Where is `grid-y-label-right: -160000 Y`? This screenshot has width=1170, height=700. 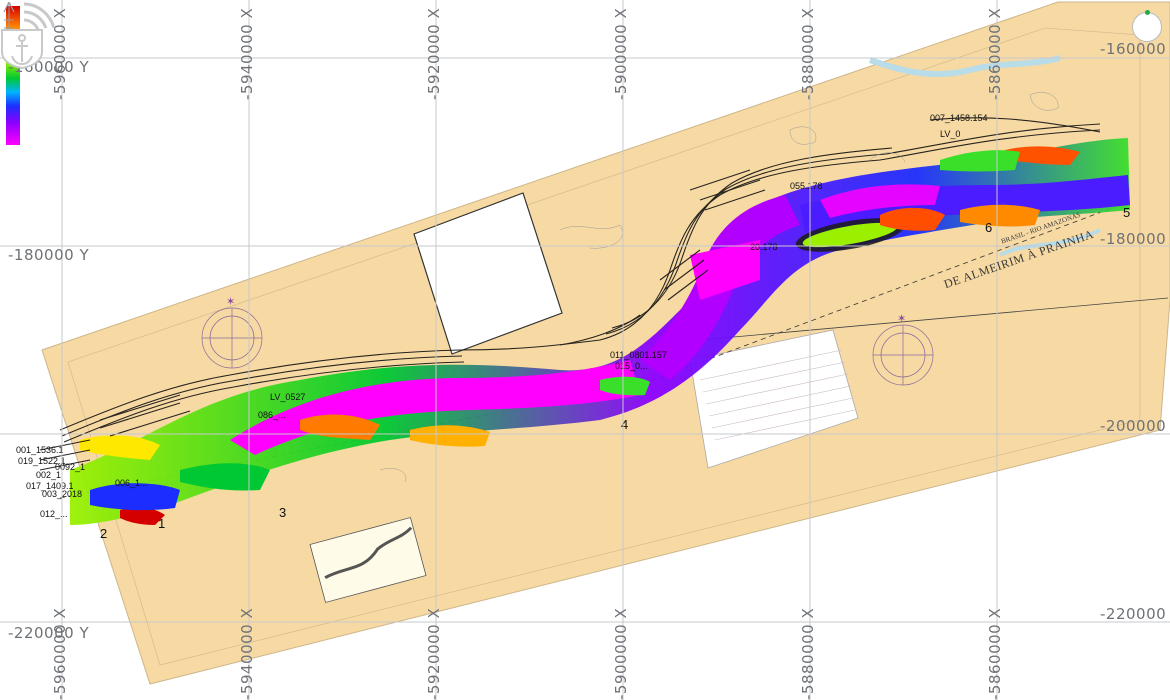
grid-y-label-right: -160000 Y is located at coordinates (1135, 49).